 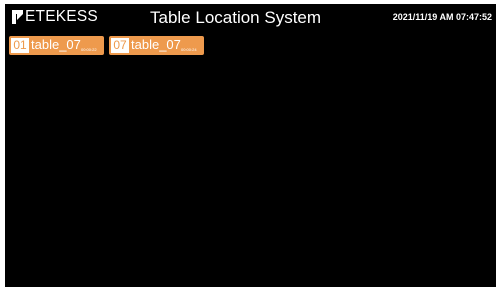 What do you see at coordinates (89, 49) in the screenshot?
I see `table-elapsed-time: 00:00:22` at bounding box center [89, 49].